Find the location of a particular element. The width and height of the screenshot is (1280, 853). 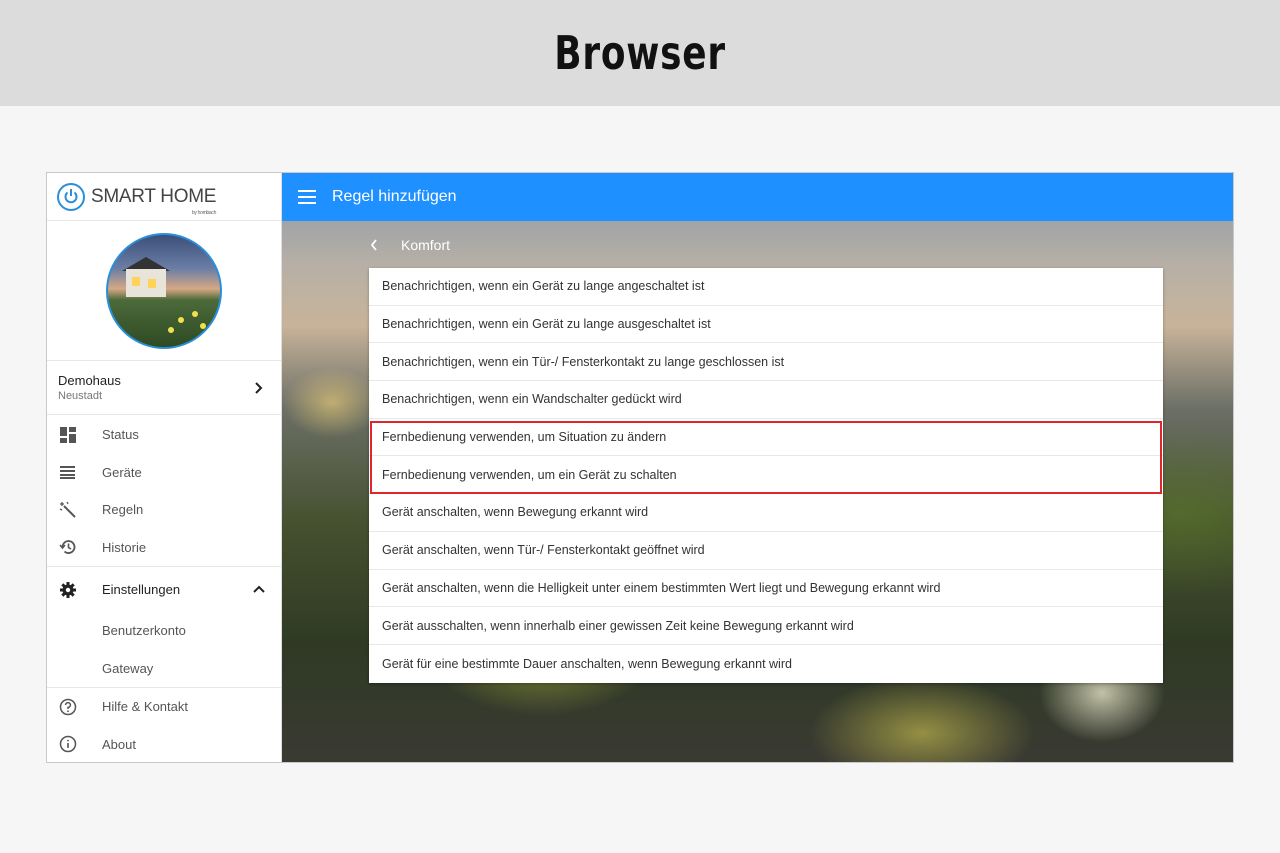

banner-title: Browser is located at coordinates (640, 53).